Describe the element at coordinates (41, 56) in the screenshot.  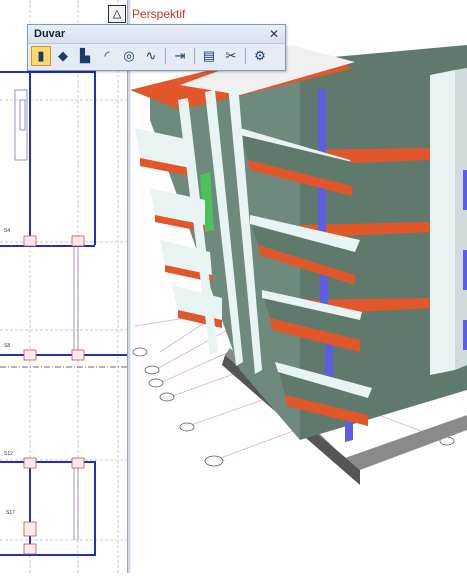
I see `wall-tool-icon: ▮` at that location.